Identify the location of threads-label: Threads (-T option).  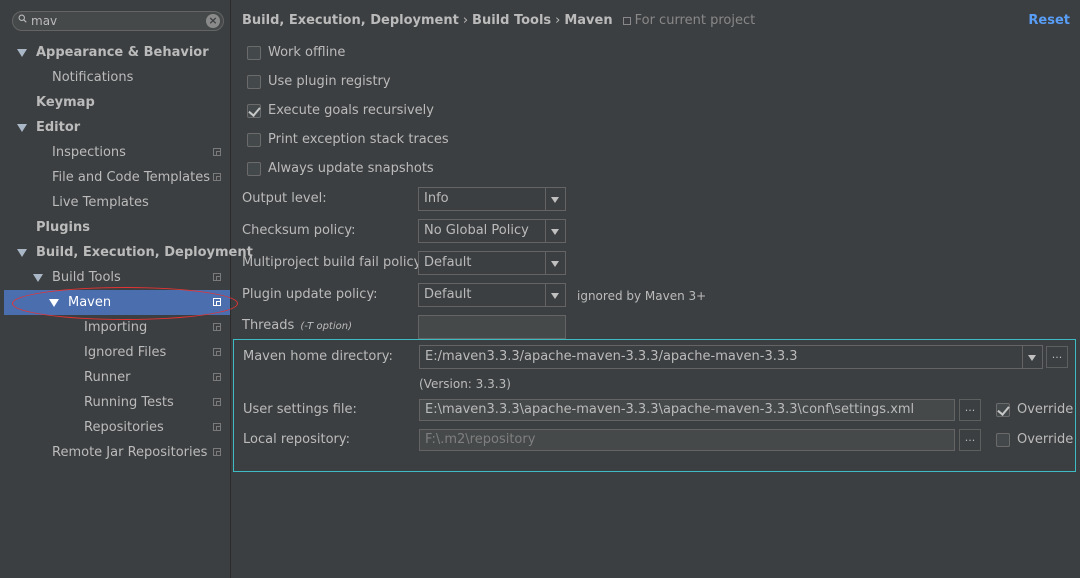
(297, 326).